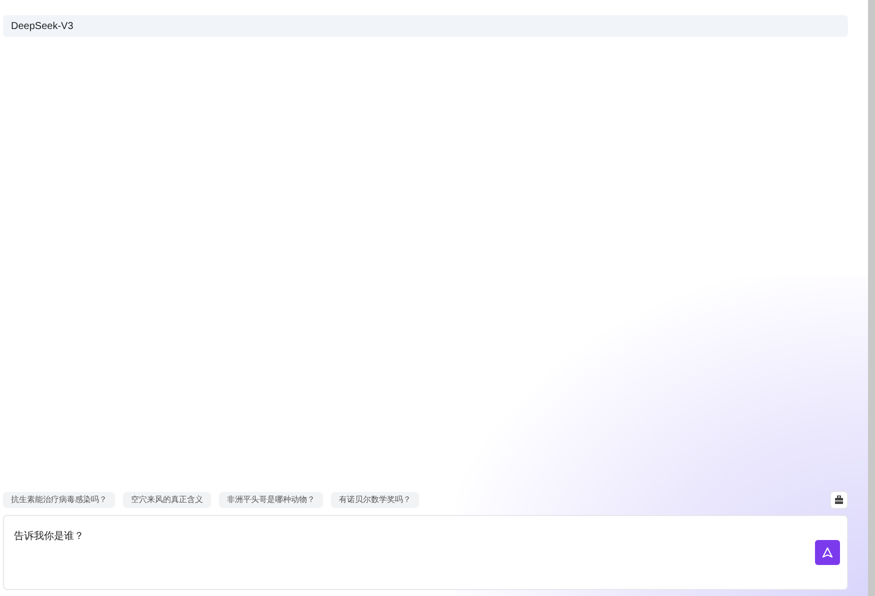 This screenshot has height=596, width=875. Describe the element at coordinates (871, 298) in the screenshot. I see `scrollbar` at that location.